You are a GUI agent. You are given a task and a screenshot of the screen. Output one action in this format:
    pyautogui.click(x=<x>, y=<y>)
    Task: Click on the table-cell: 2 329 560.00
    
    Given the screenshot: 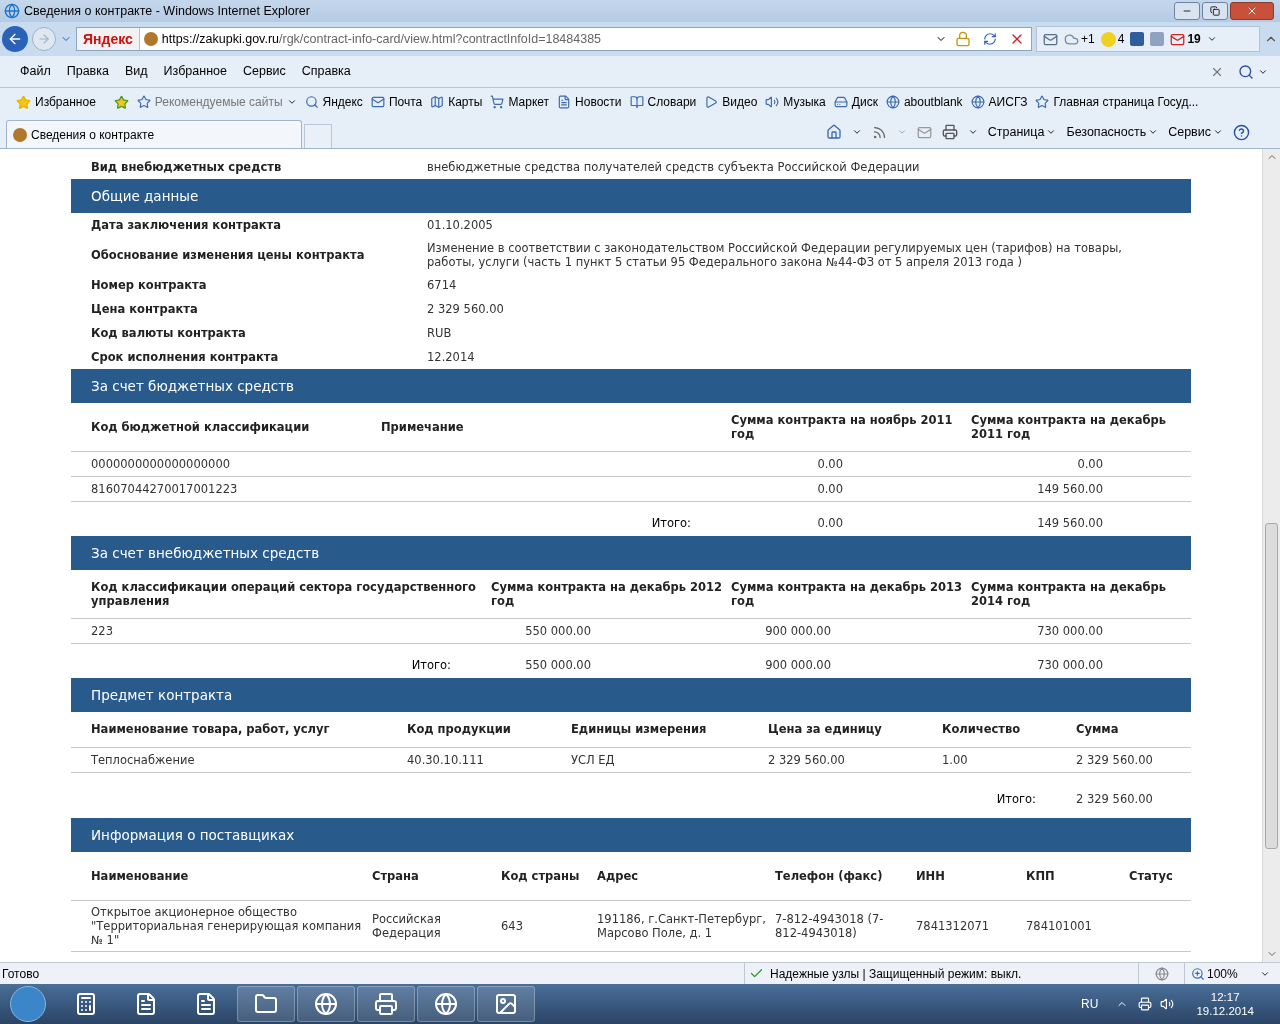 What is the action you would take?
    pyautogui.click(x=1114, y=759)
    